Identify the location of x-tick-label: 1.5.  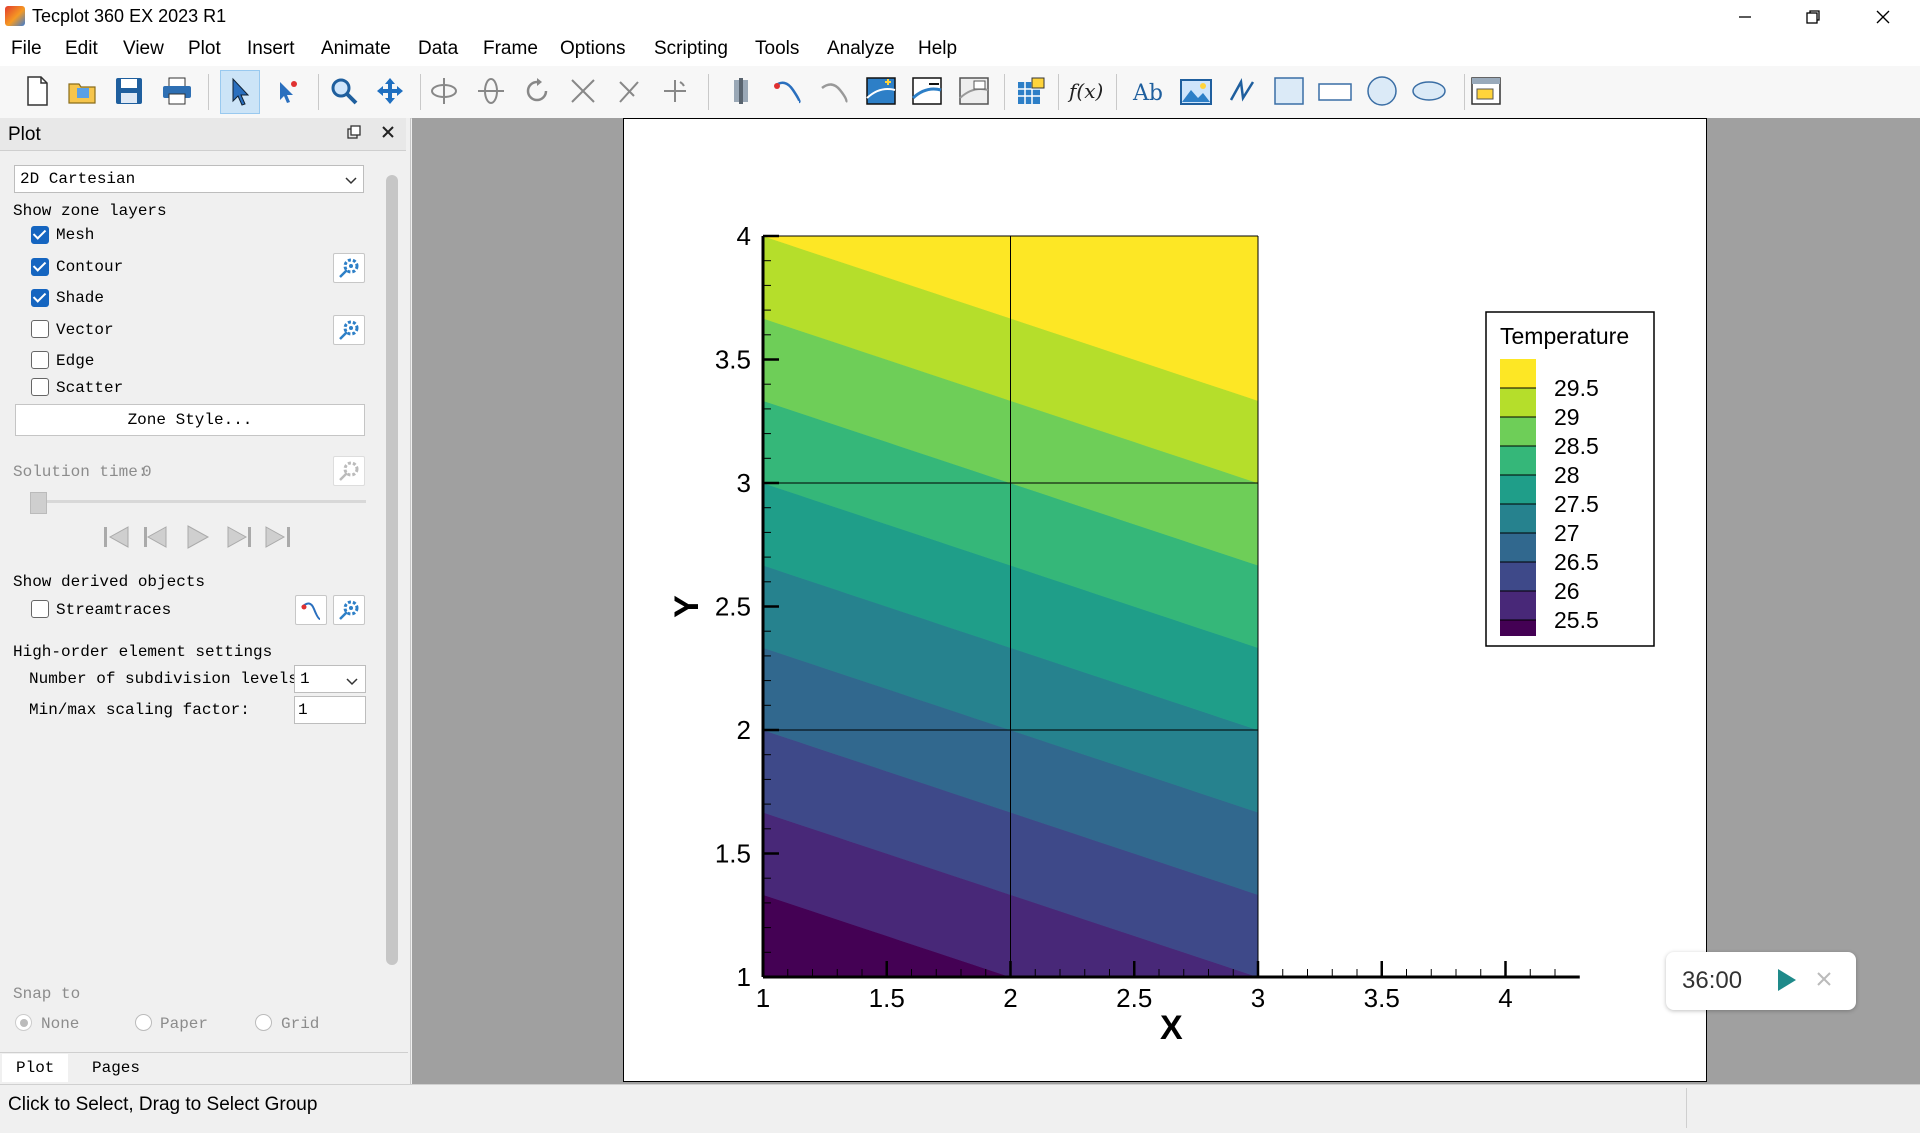
(887, 998).